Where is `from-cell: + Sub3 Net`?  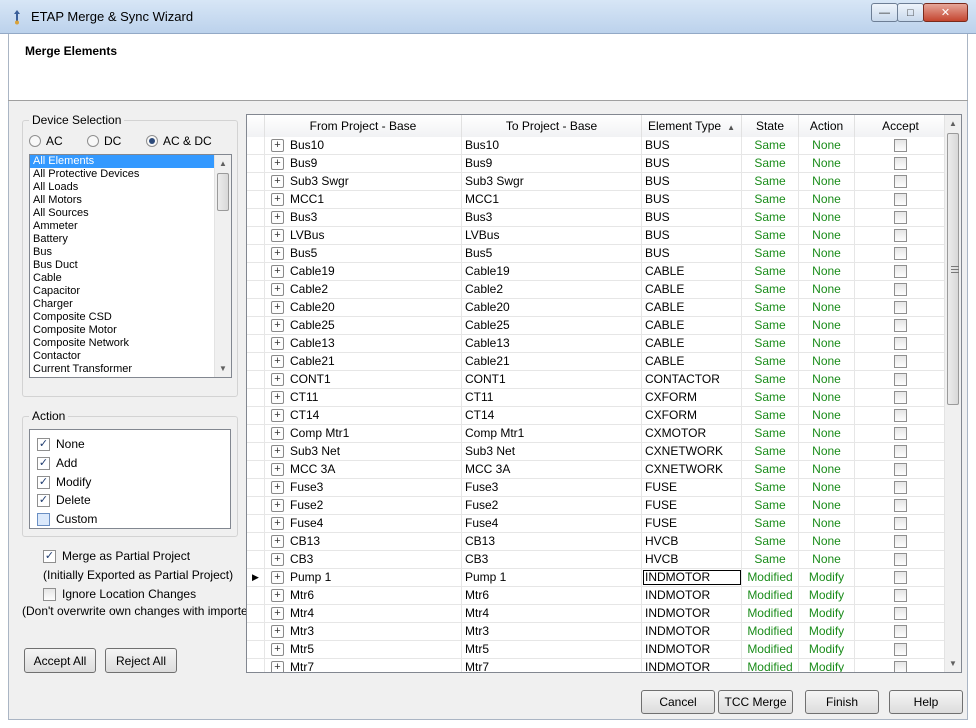 from-cell: + Sub3 Net is located at coordinates (363, 451).